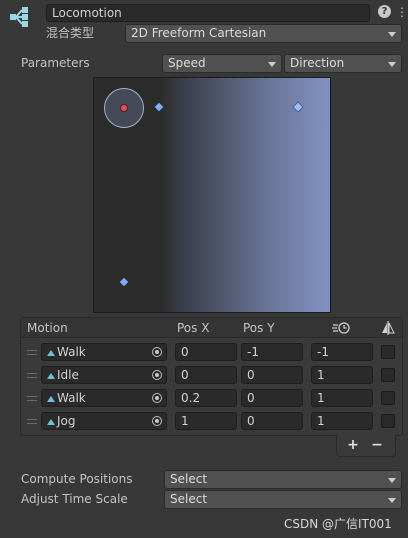 The height and width of the screenshot is (538, 408). Describe the element at coordinates (222, 63) in the screenshot. I see `parameter-x-dropdown: Speed` at that location.